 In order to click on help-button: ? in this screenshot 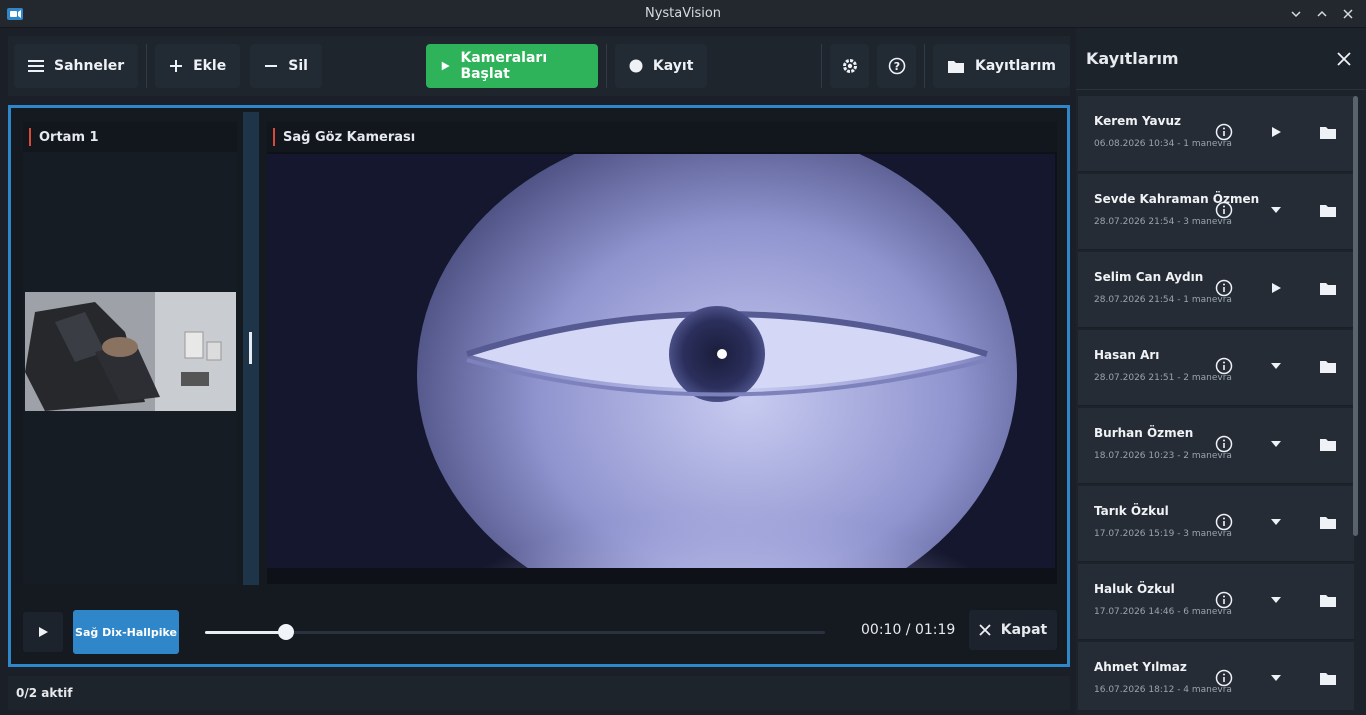, I will do `click(897, 66)`.